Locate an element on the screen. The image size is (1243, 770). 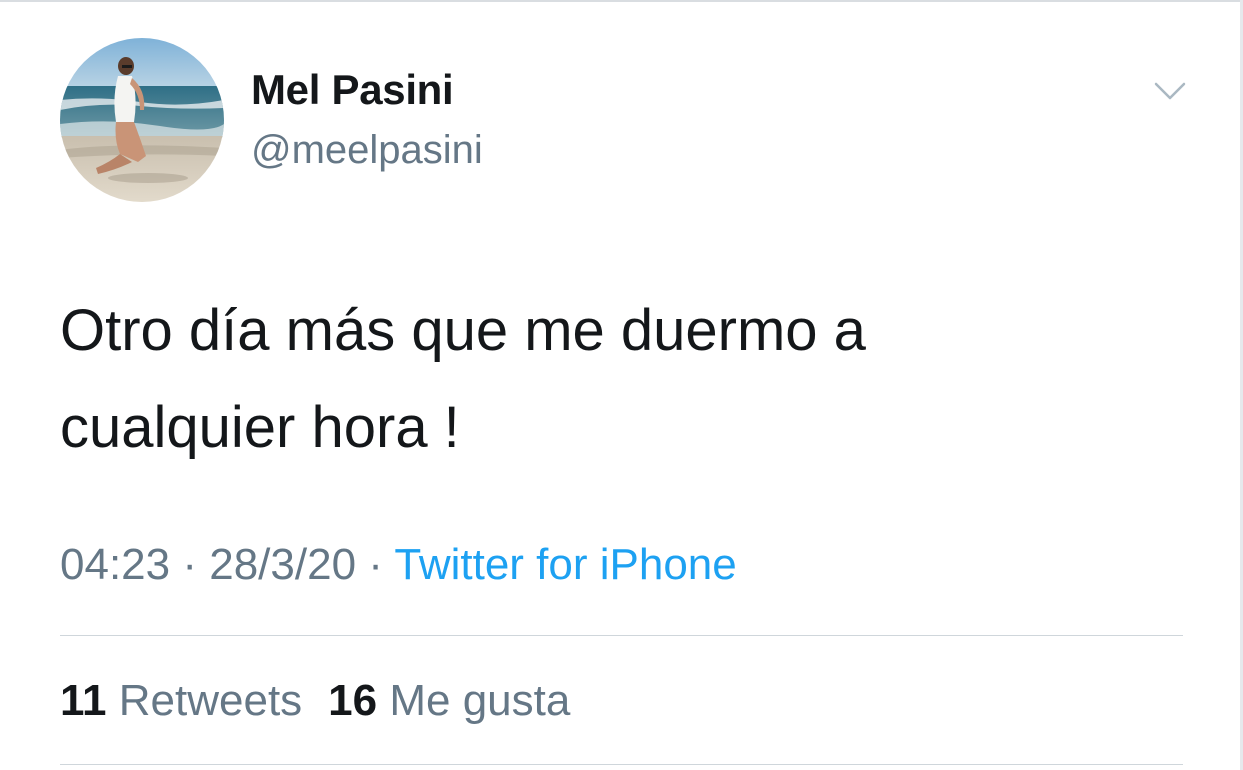
tweet-date: 28/3/20 is located at coordinates (282, 564).